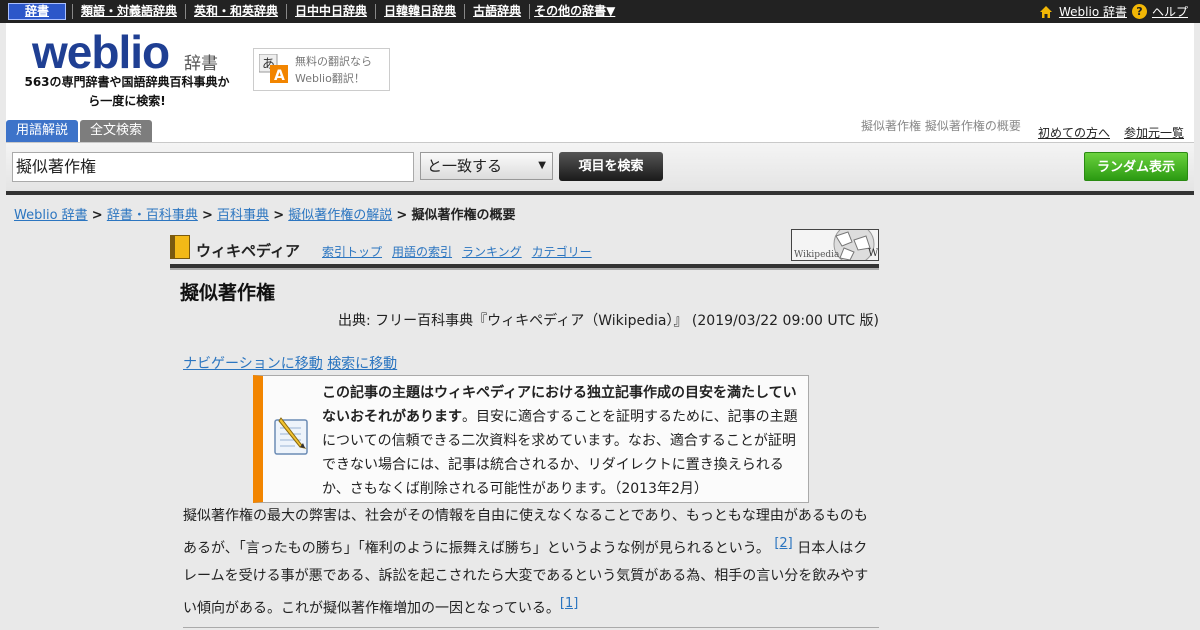 The width and height of the screenshot is (1200, 630). I want to click on svg-text: W, so click(873, 253).